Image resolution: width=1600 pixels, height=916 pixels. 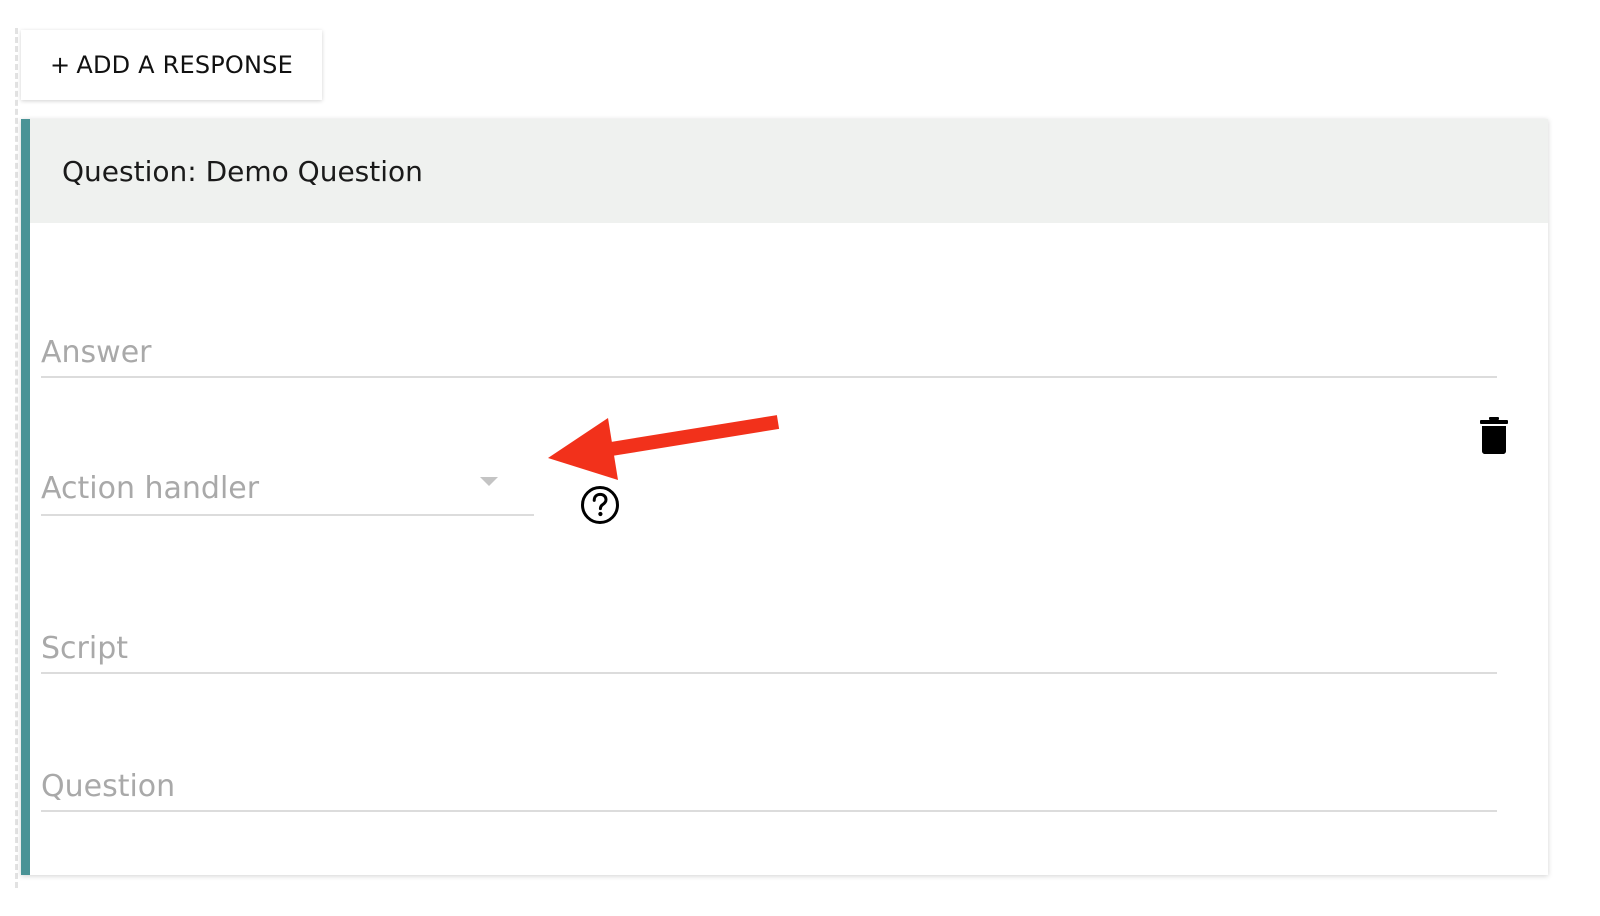 What do you see at coordinates (769, 786) in the screenshot?
I see `question-input` at bounding box center [769, 786].